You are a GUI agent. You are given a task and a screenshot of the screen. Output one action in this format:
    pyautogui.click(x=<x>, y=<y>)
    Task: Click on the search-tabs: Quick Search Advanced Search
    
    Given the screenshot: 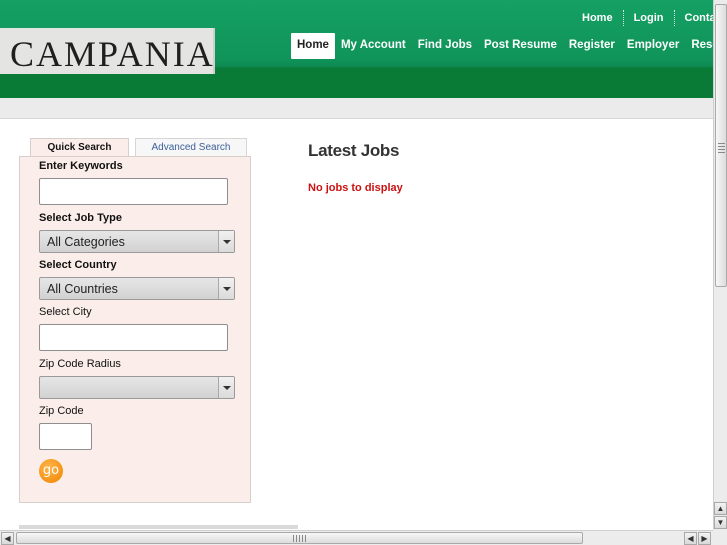 What is the action you would take?
    pyautogui.click(x=138, y=147)
    